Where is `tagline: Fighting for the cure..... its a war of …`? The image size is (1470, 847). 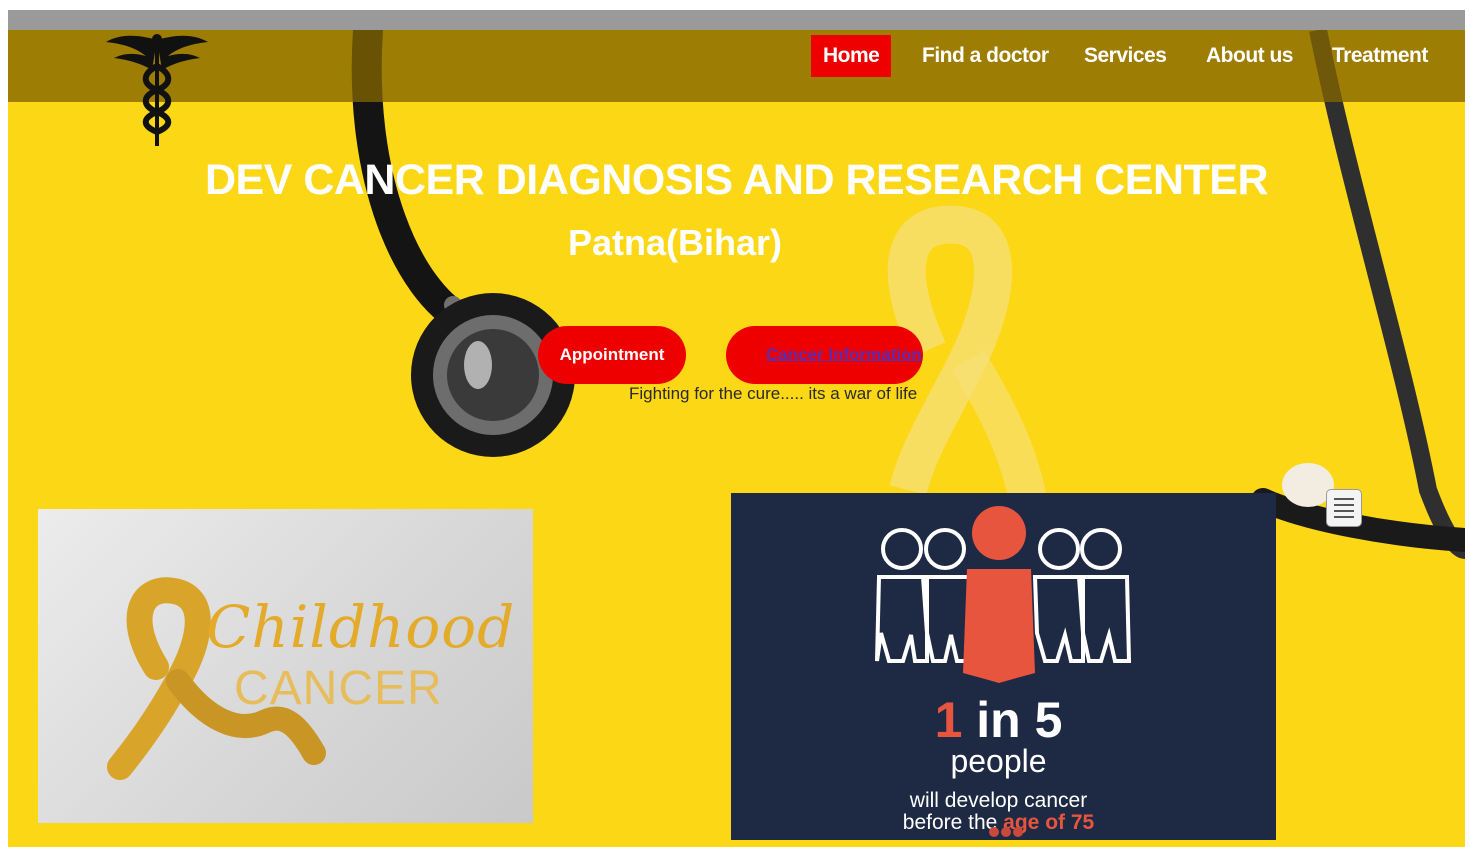
tagline: Fighting for the cure..... its a war of … is located at coordinates (773, 393).